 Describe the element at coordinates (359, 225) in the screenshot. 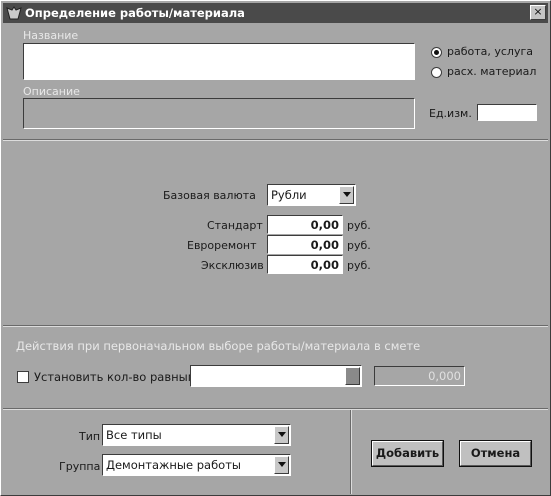

I see `price-standard-unit: руб.` at that location.